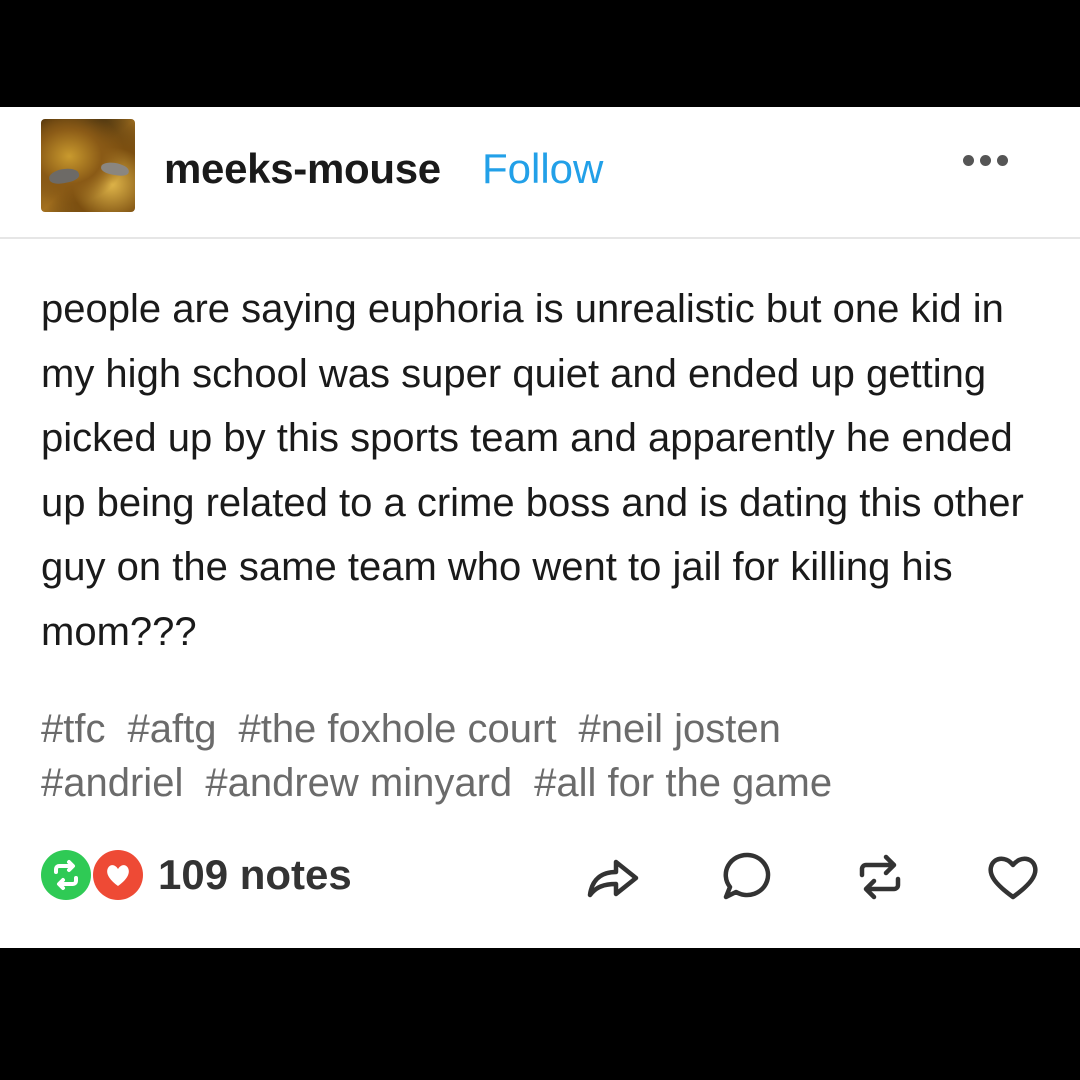  Describe the element at coordinates (171, 729) in the screenshot. I see `tag-link: #aftg` at that location.